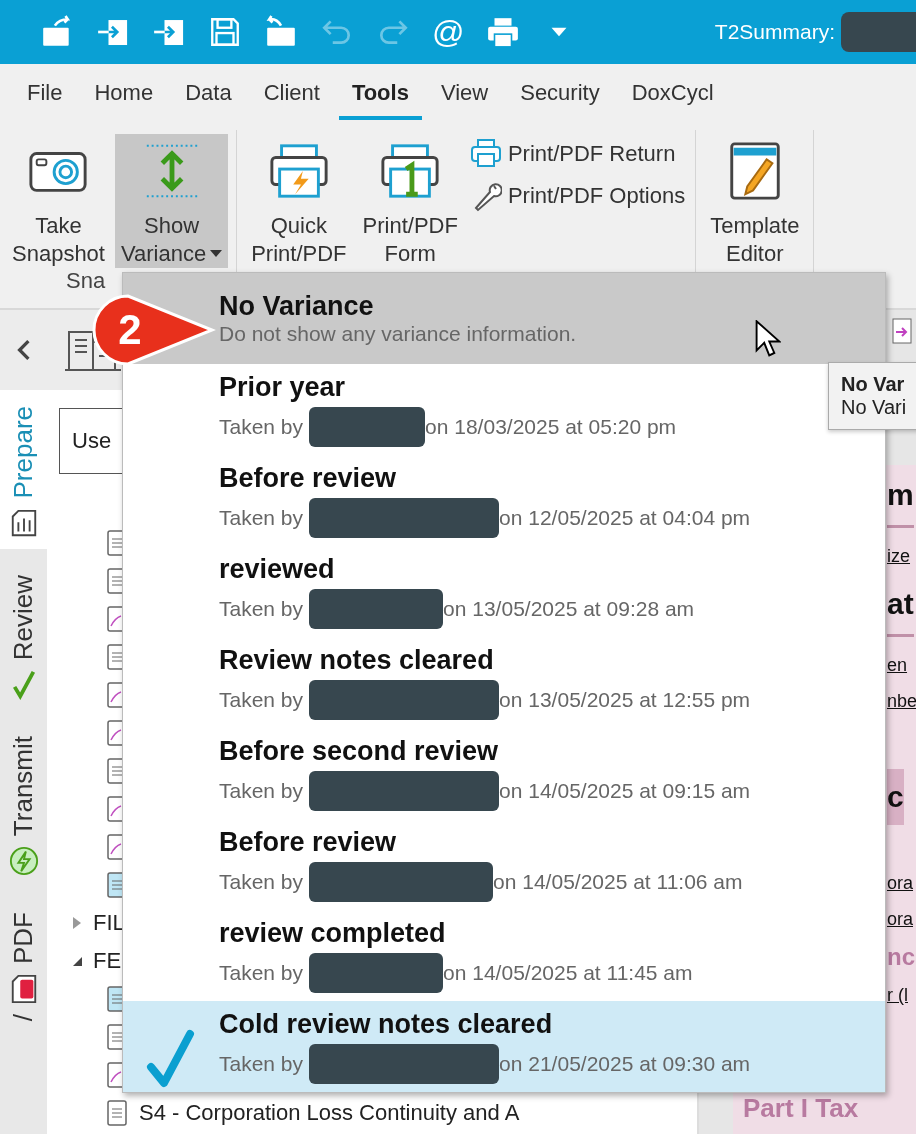 The width and height of the screenshot is (916, 1134). What do you see at coordinates (873, 384) in the screenshot?
I see `tooltip-title: No Var` at bounding box center [873, 384].